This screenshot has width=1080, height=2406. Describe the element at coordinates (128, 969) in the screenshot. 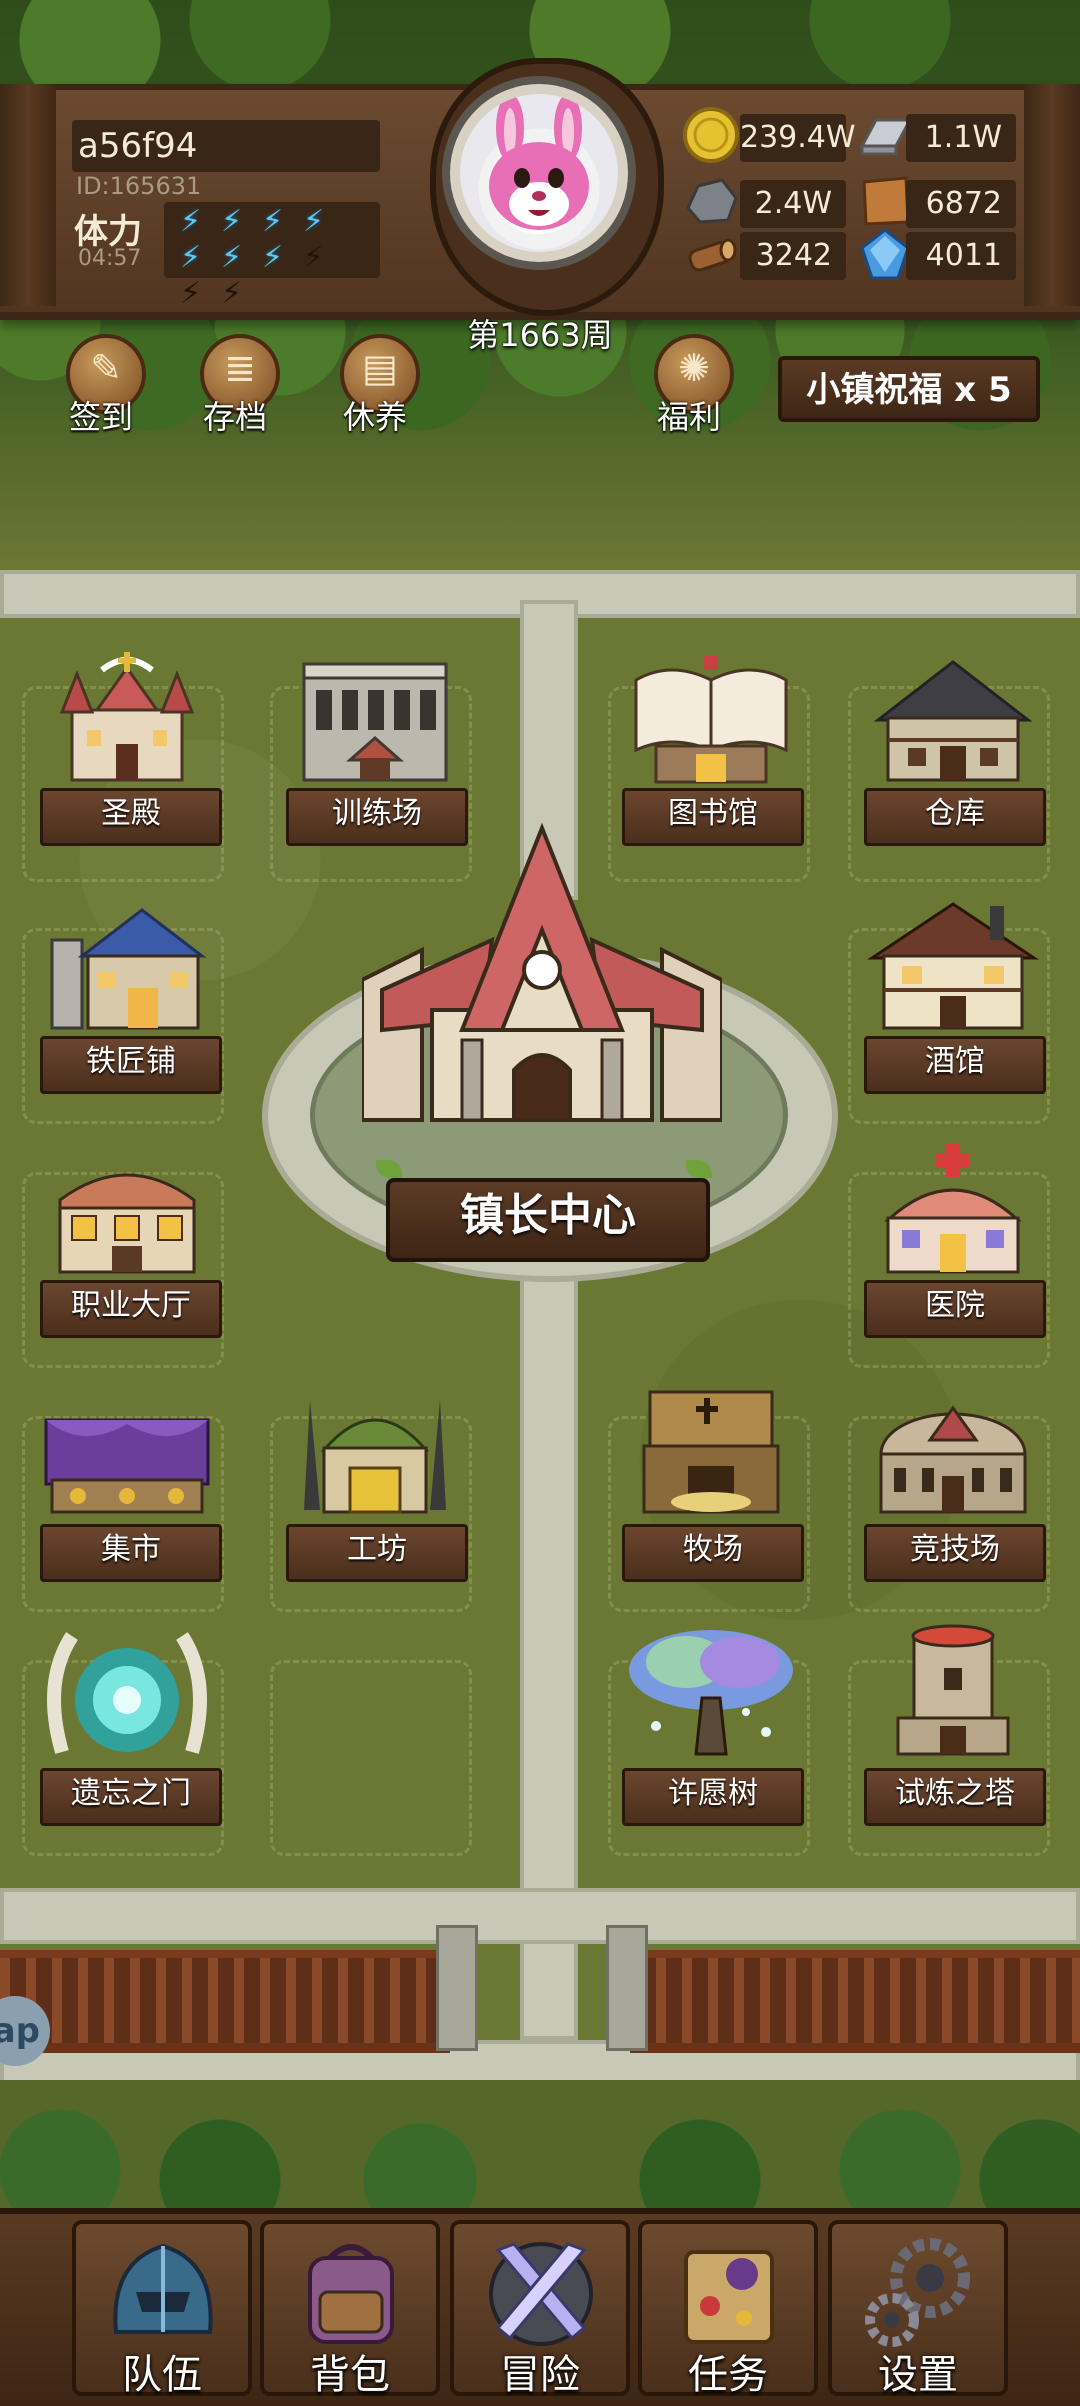

I see `blacksmith-icon` at that location.